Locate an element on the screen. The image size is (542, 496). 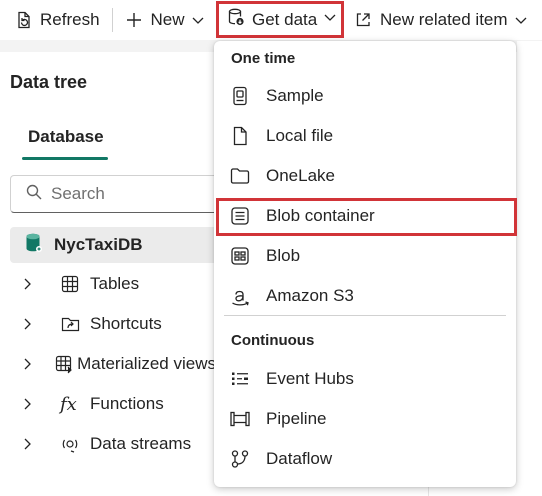
new-related-item-button: New related item is located at coordinates (441, 20).